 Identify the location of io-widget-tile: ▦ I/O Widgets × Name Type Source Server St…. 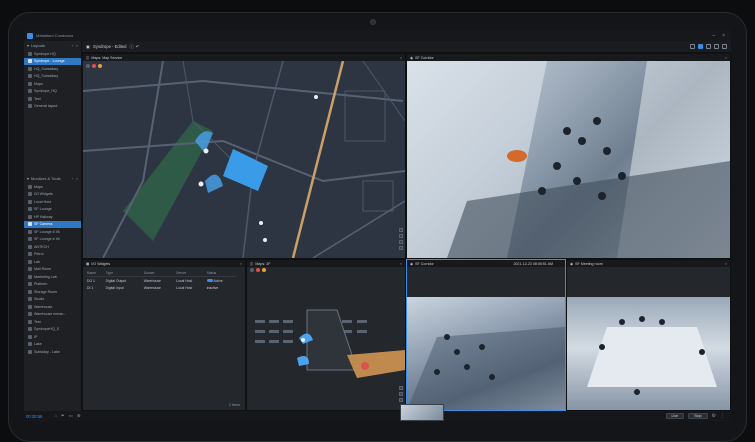
(164, 335).